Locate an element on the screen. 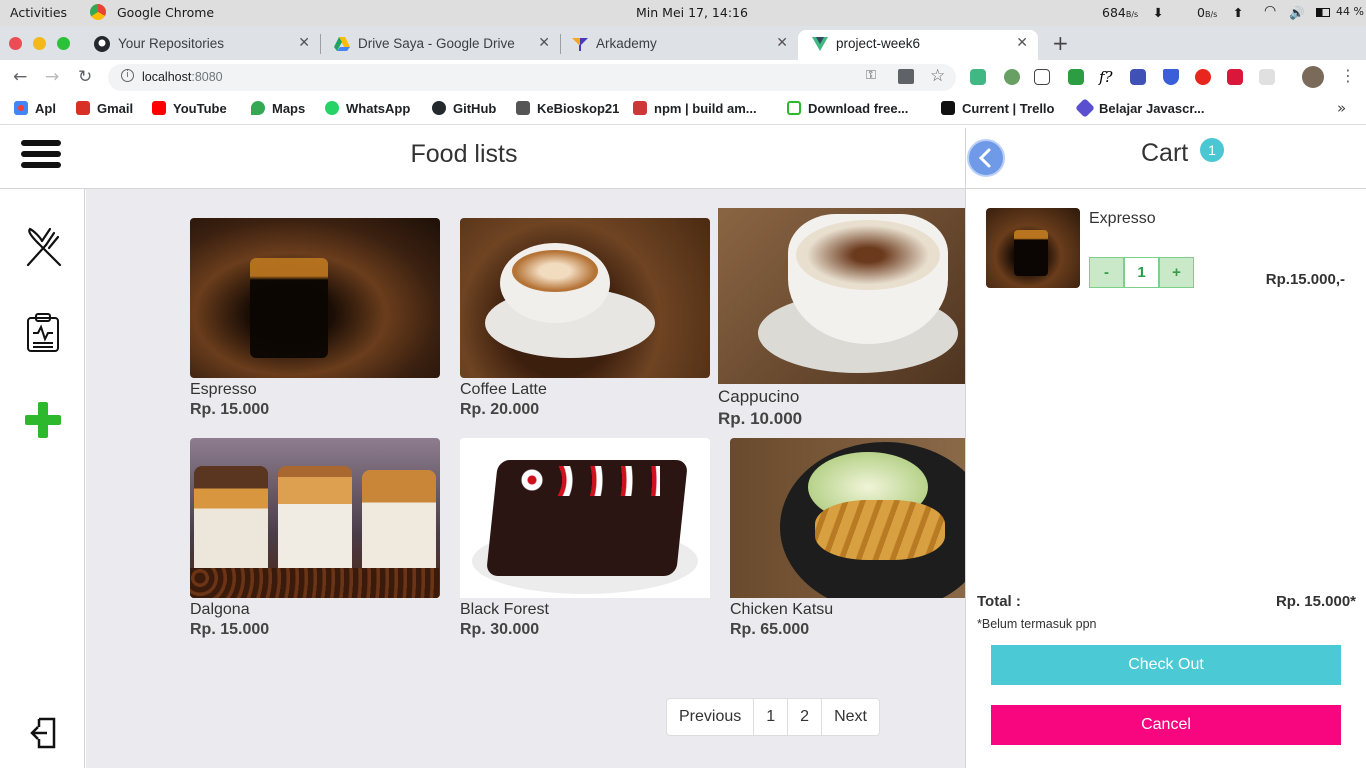  food-price: Rp. 65.000 is located at coordinates (770, 629).